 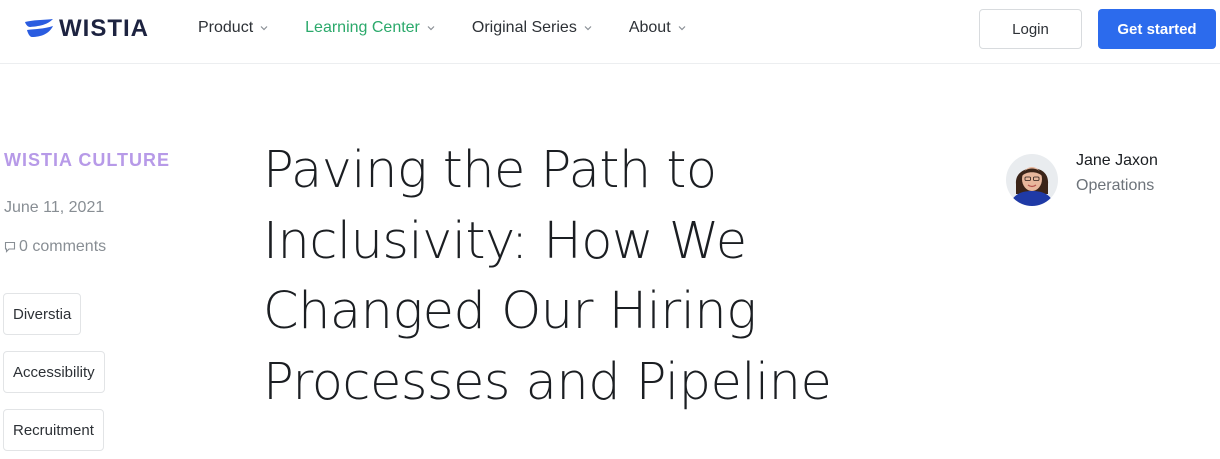 What do you see at coordinates (524, 27) in the screenshot?
I see `nav-item-label: Original Series` at bounding box center [524, 27].